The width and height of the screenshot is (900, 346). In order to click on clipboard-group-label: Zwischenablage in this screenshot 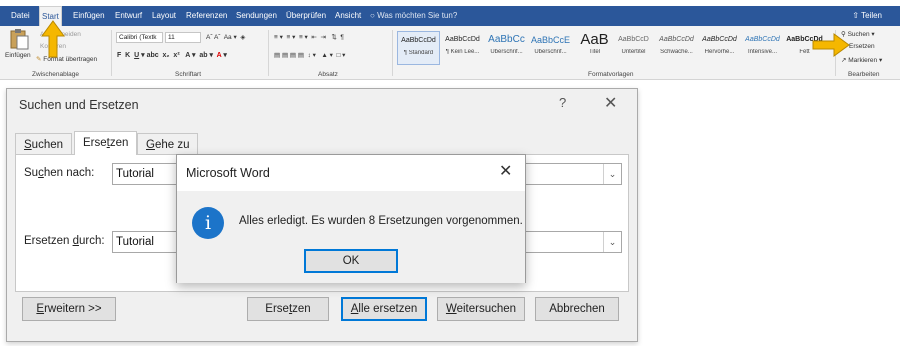, I will do `click(55, 74)`.